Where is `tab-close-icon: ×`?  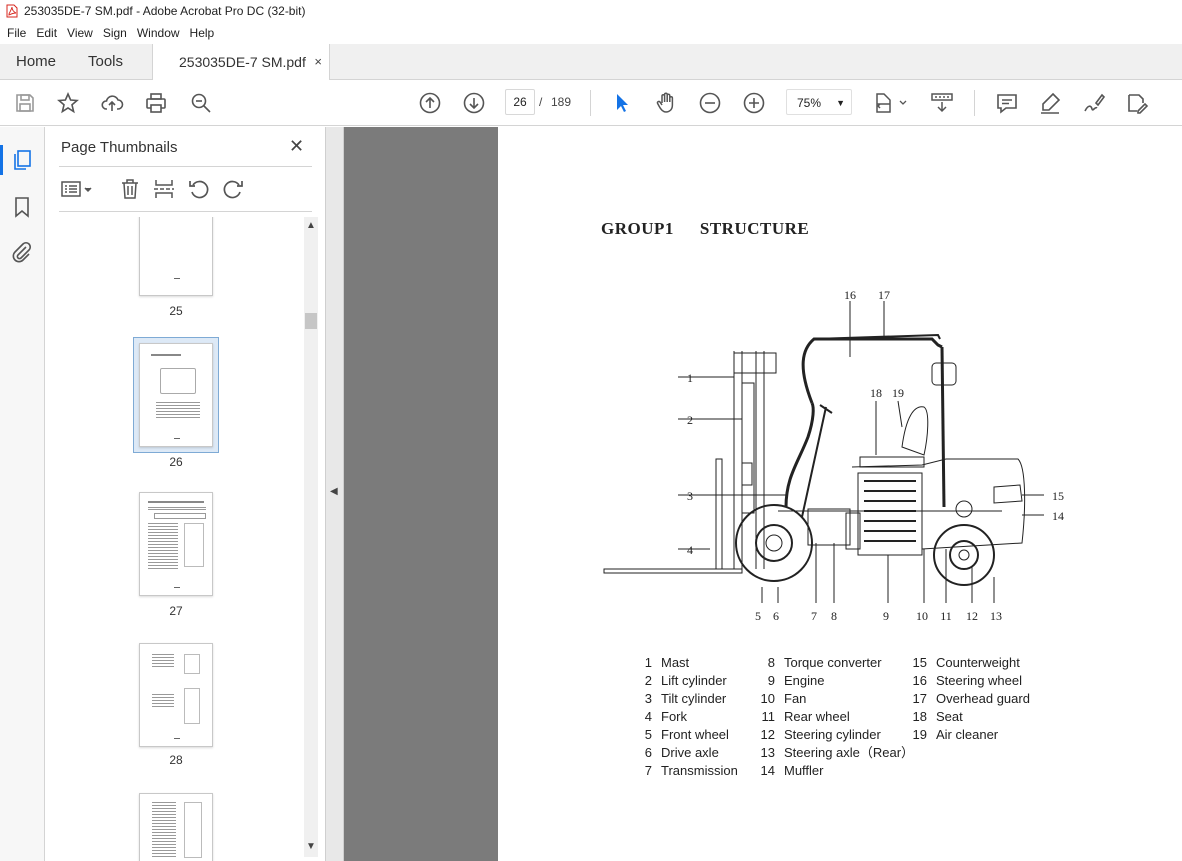
tab-close-icon: × is located at coordinates (318, 62).